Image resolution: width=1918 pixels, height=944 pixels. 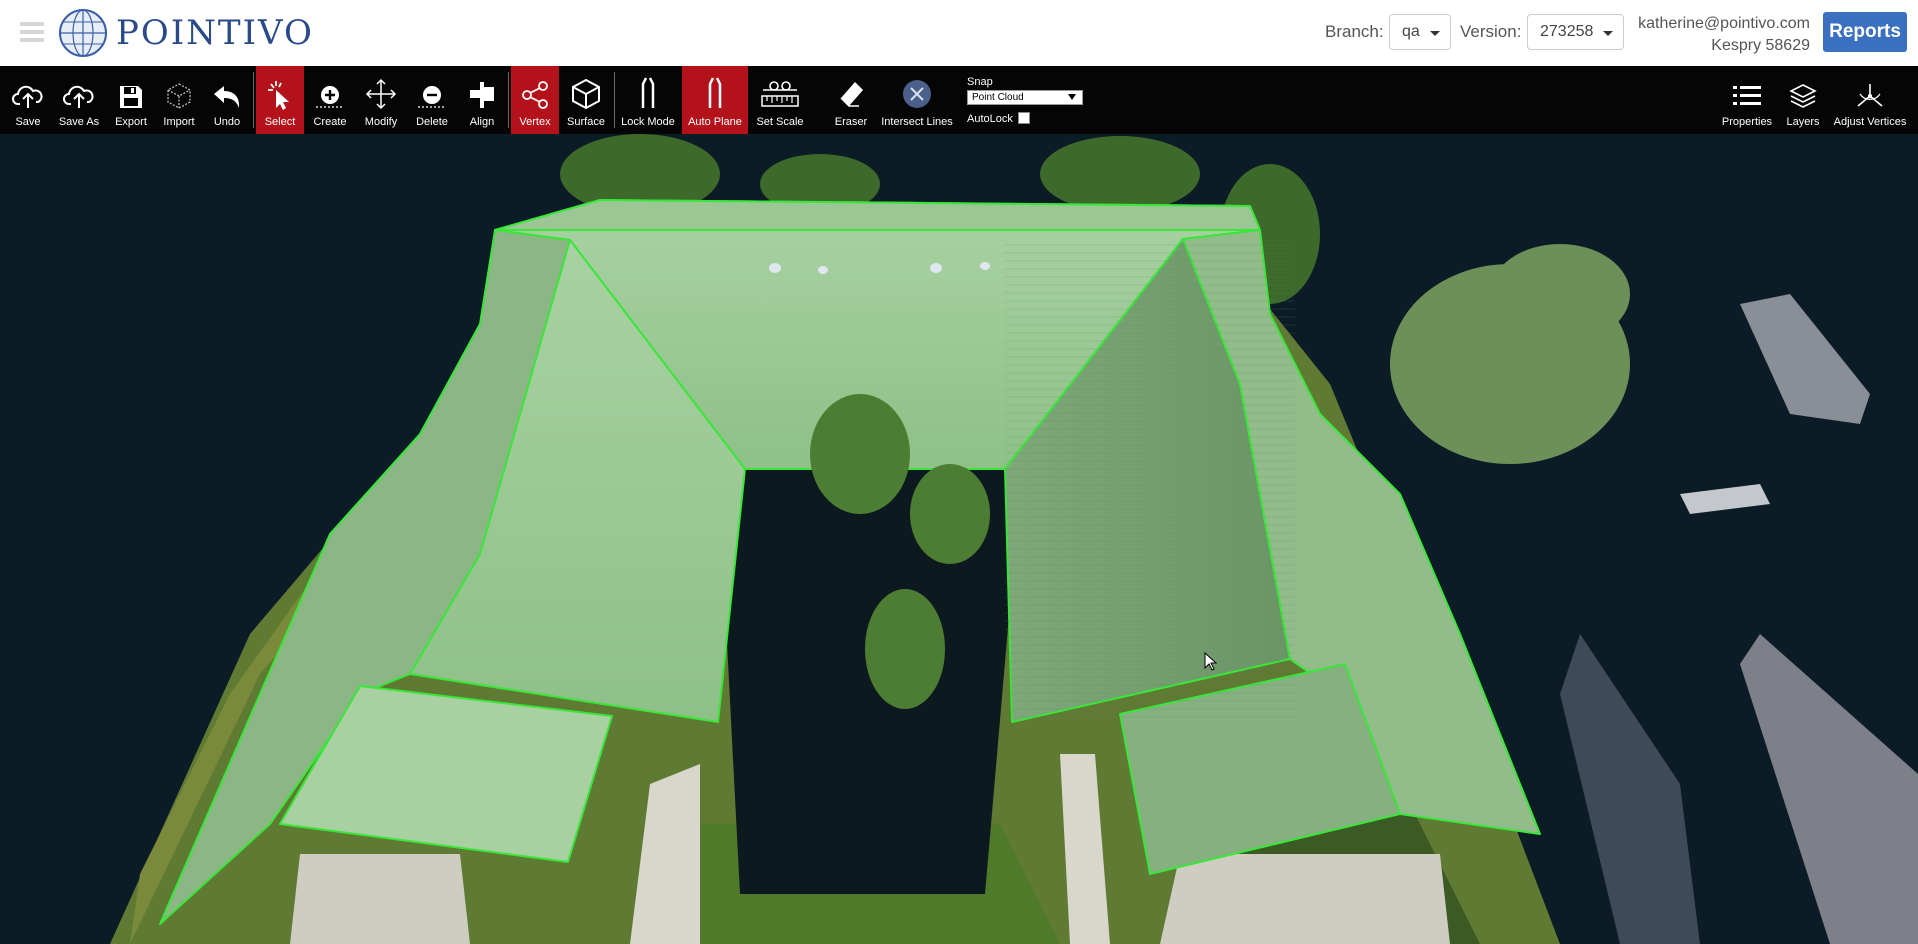 I want to click on globe-icon, so click(x=83, y=33).